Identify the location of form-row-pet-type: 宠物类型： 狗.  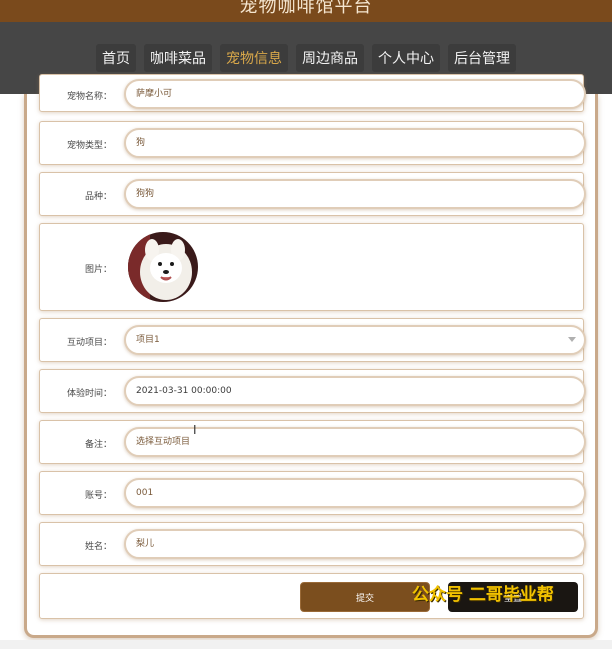
(312, 143).